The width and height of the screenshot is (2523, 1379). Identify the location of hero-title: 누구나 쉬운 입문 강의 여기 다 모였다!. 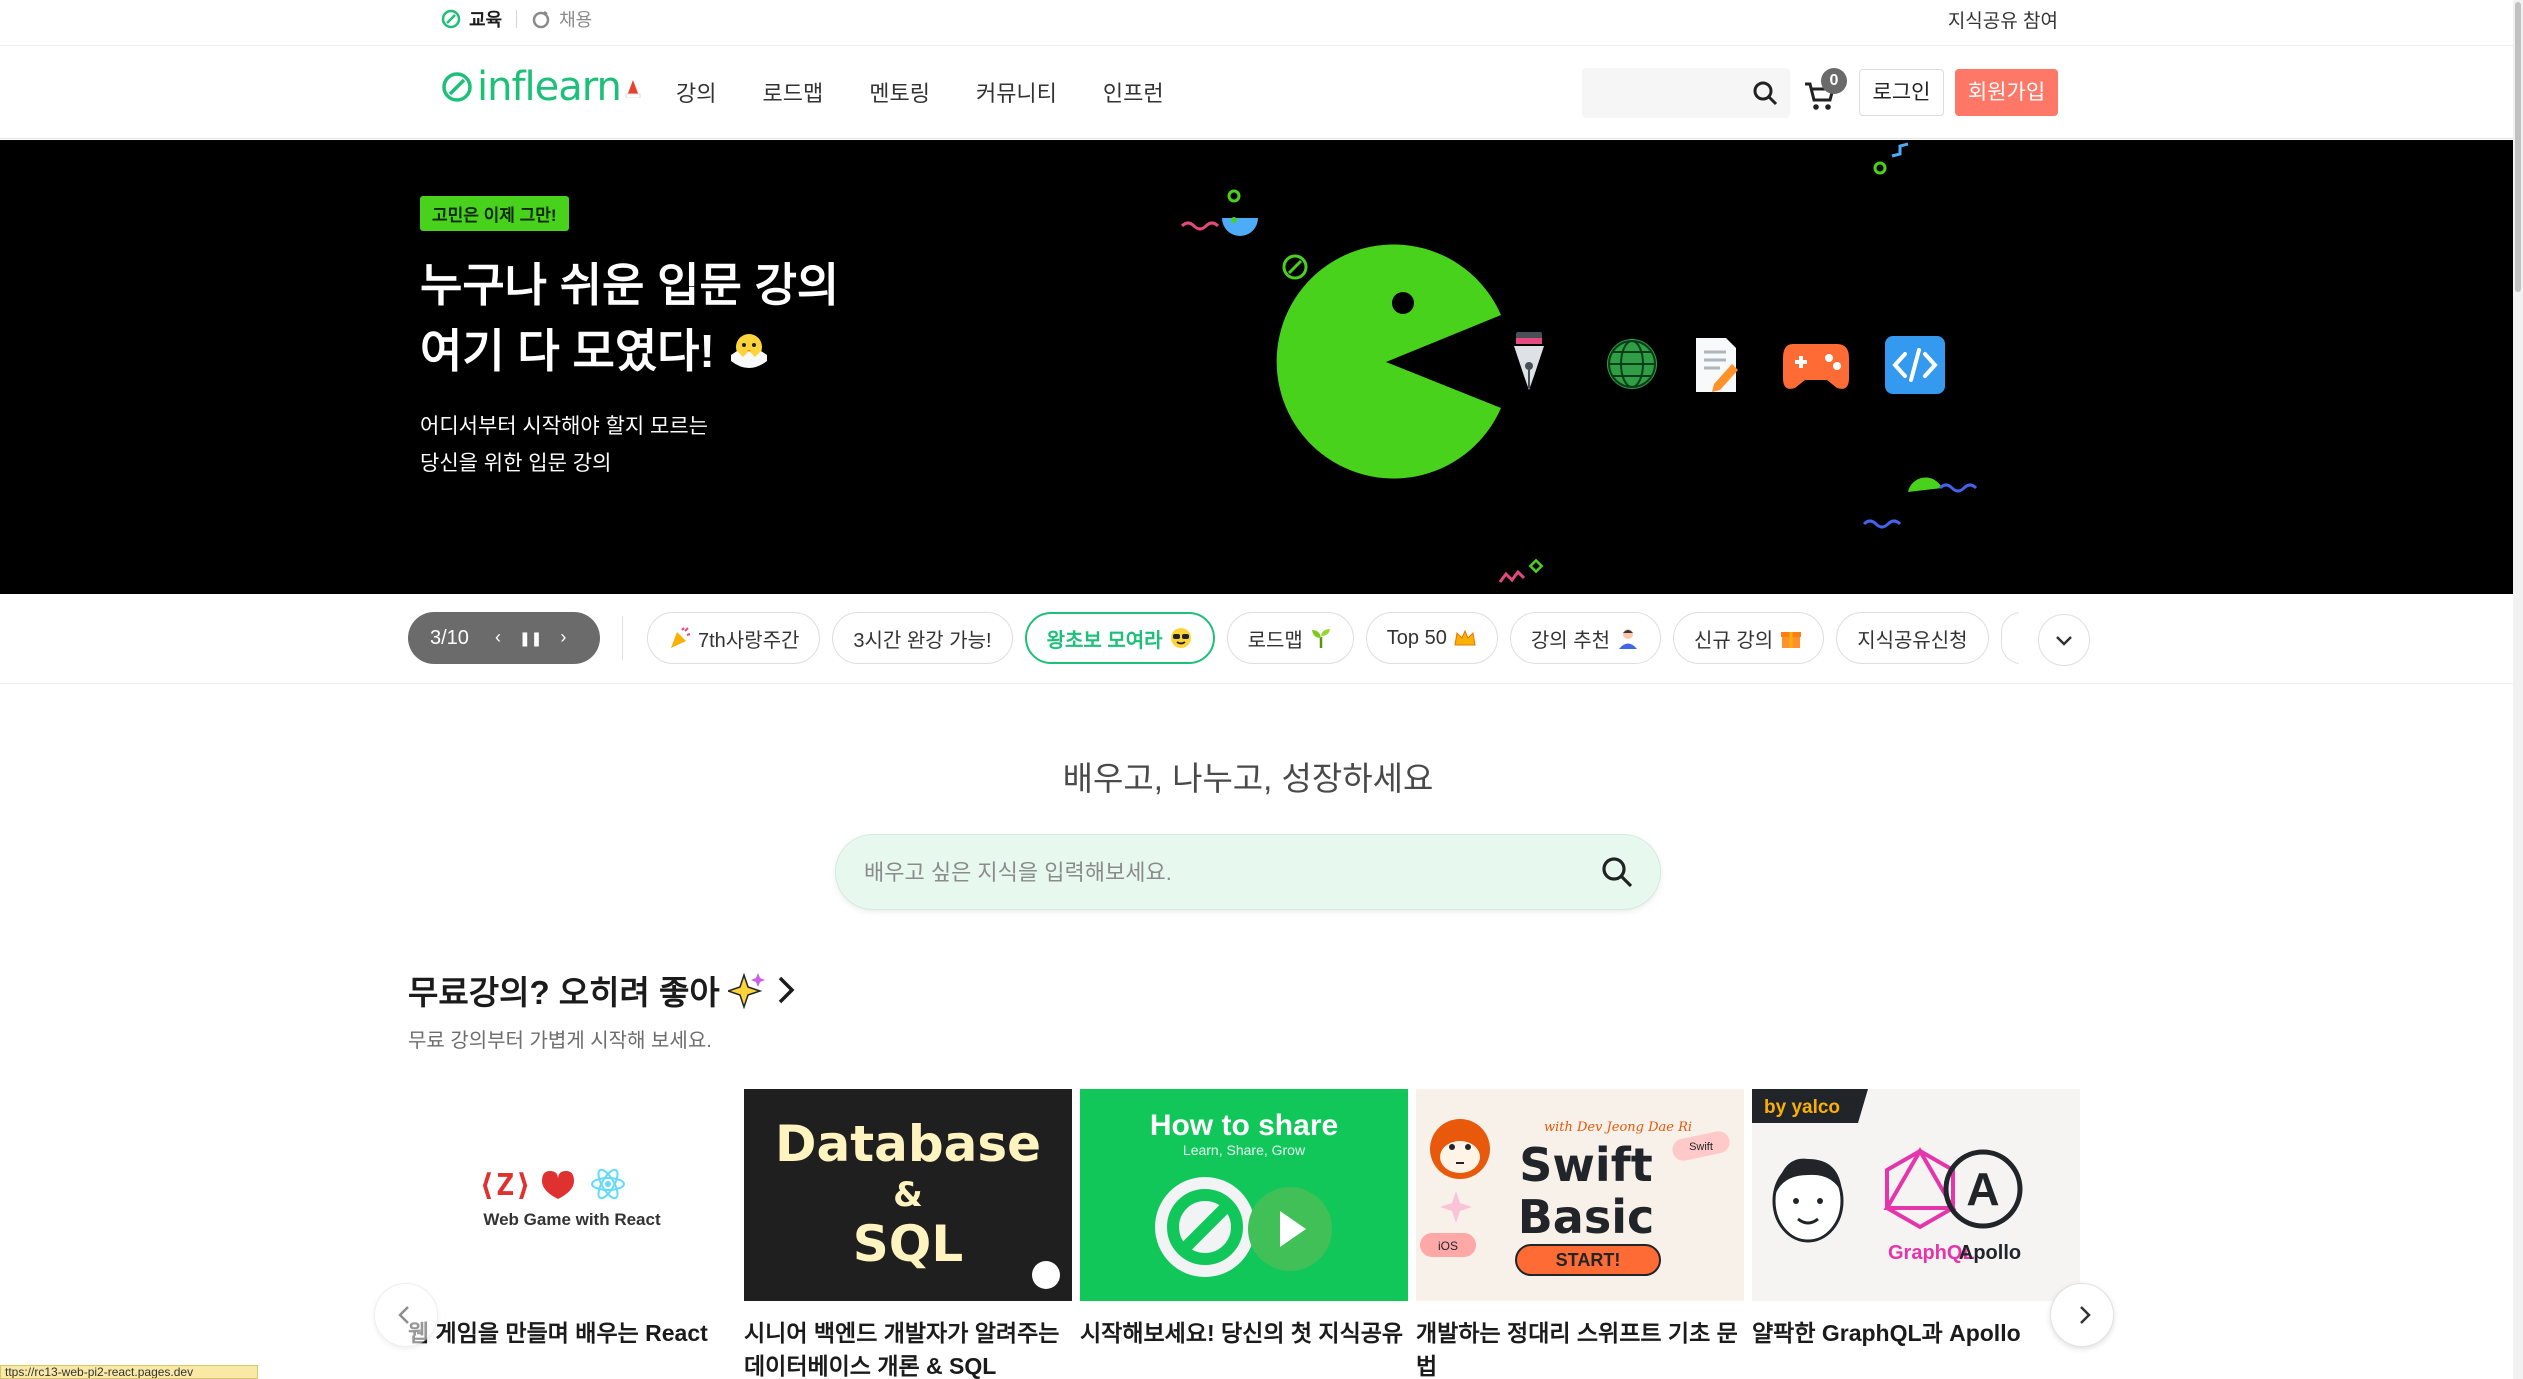
(629, 318).